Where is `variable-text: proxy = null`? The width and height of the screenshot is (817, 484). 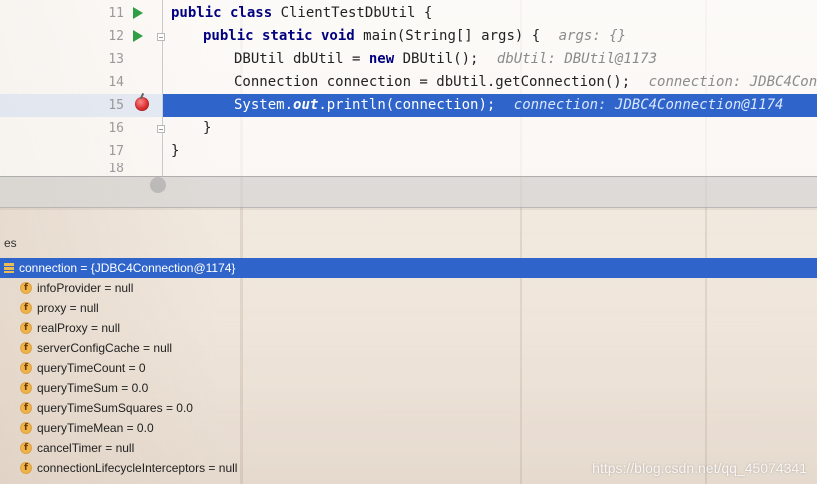 variable-text: proxy = null is located at coordinates (68, 308).